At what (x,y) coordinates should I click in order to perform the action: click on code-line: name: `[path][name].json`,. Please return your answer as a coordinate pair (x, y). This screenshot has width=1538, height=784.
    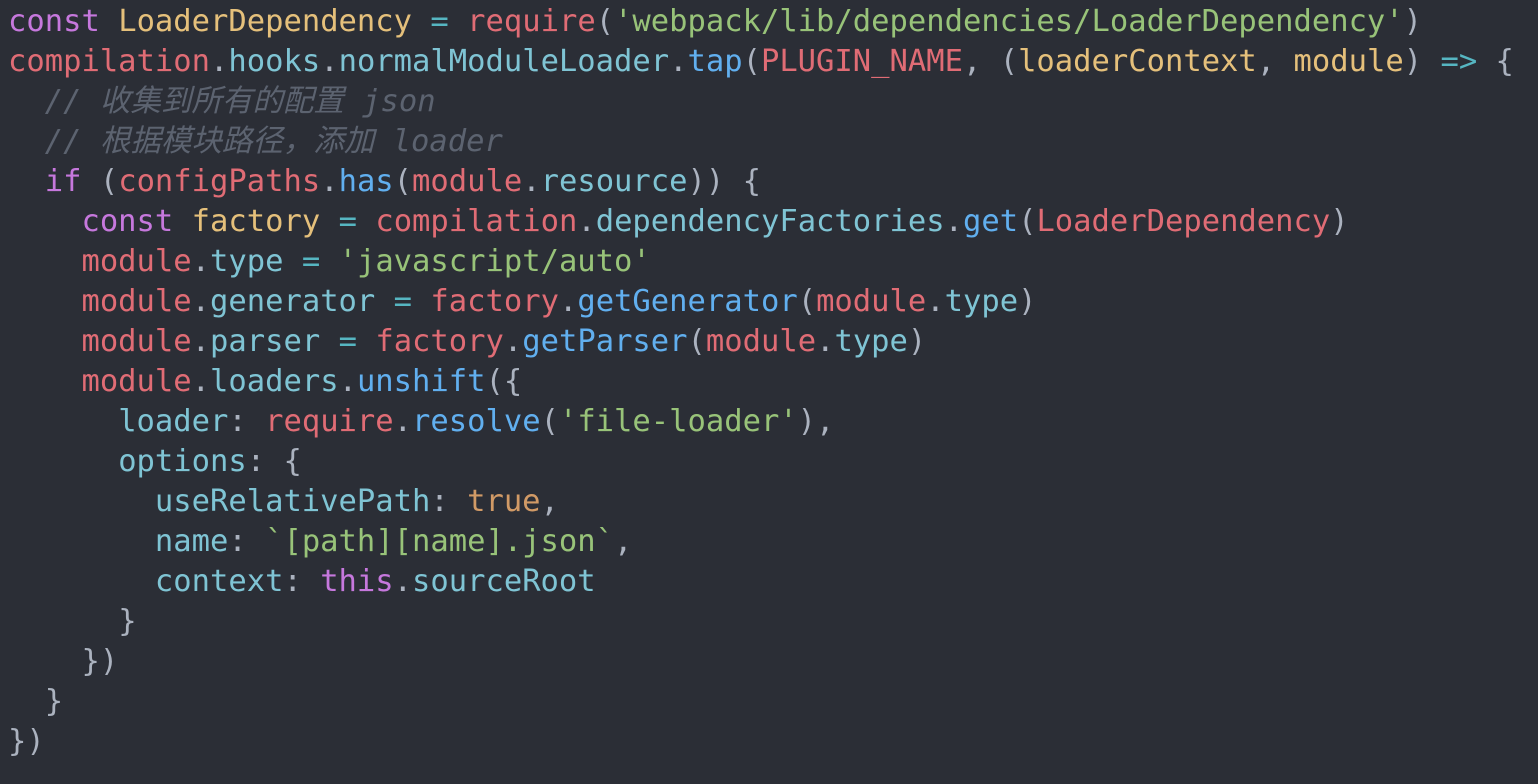
    Looking at the image, I should click on (773, 542).